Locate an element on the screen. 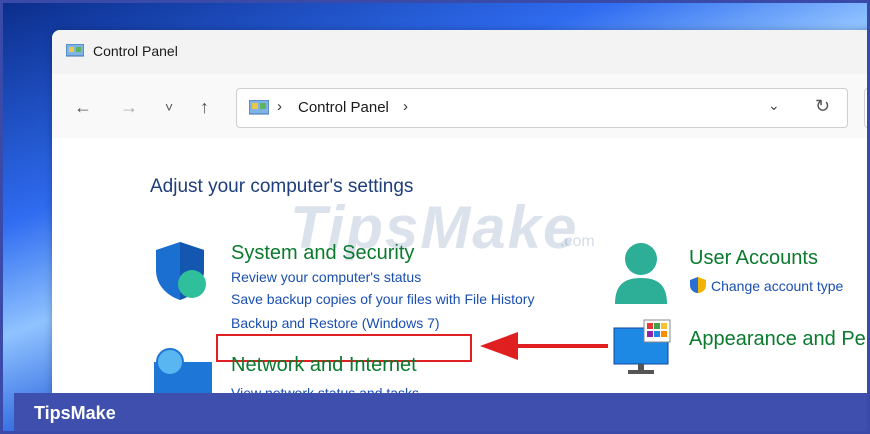  shield-icon is located at coordinates (182, 271).